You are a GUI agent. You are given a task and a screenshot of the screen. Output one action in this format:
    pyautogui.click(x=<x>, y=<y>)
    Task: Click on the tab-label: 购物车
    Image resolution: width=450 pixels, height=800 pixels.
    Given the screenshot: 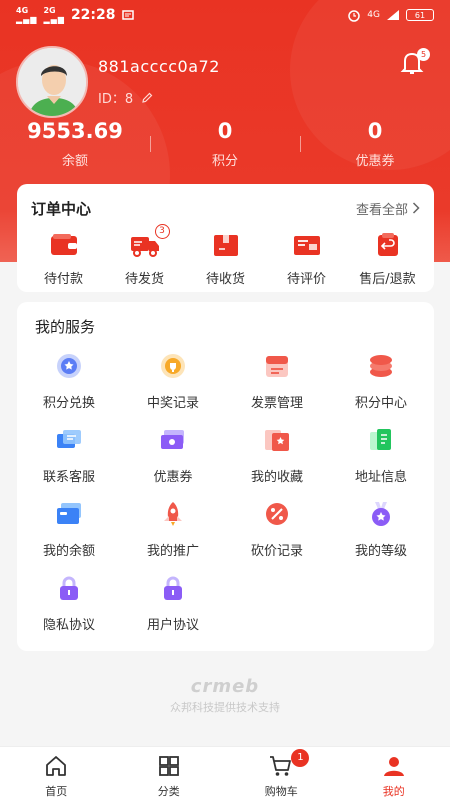 What is the action you would take?
    pyautogui.click(x=281, y=791)
    